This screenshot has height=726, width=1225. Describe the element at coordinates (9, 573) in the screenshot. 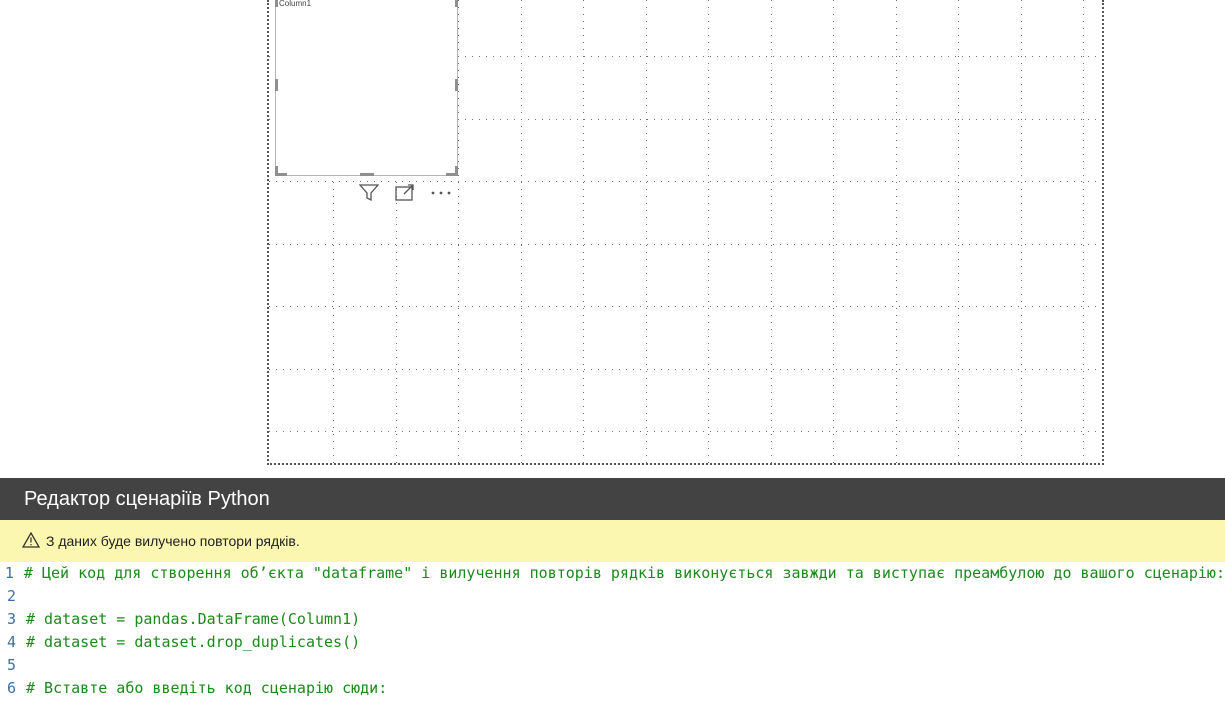

I see `line-number: 1` at that location.